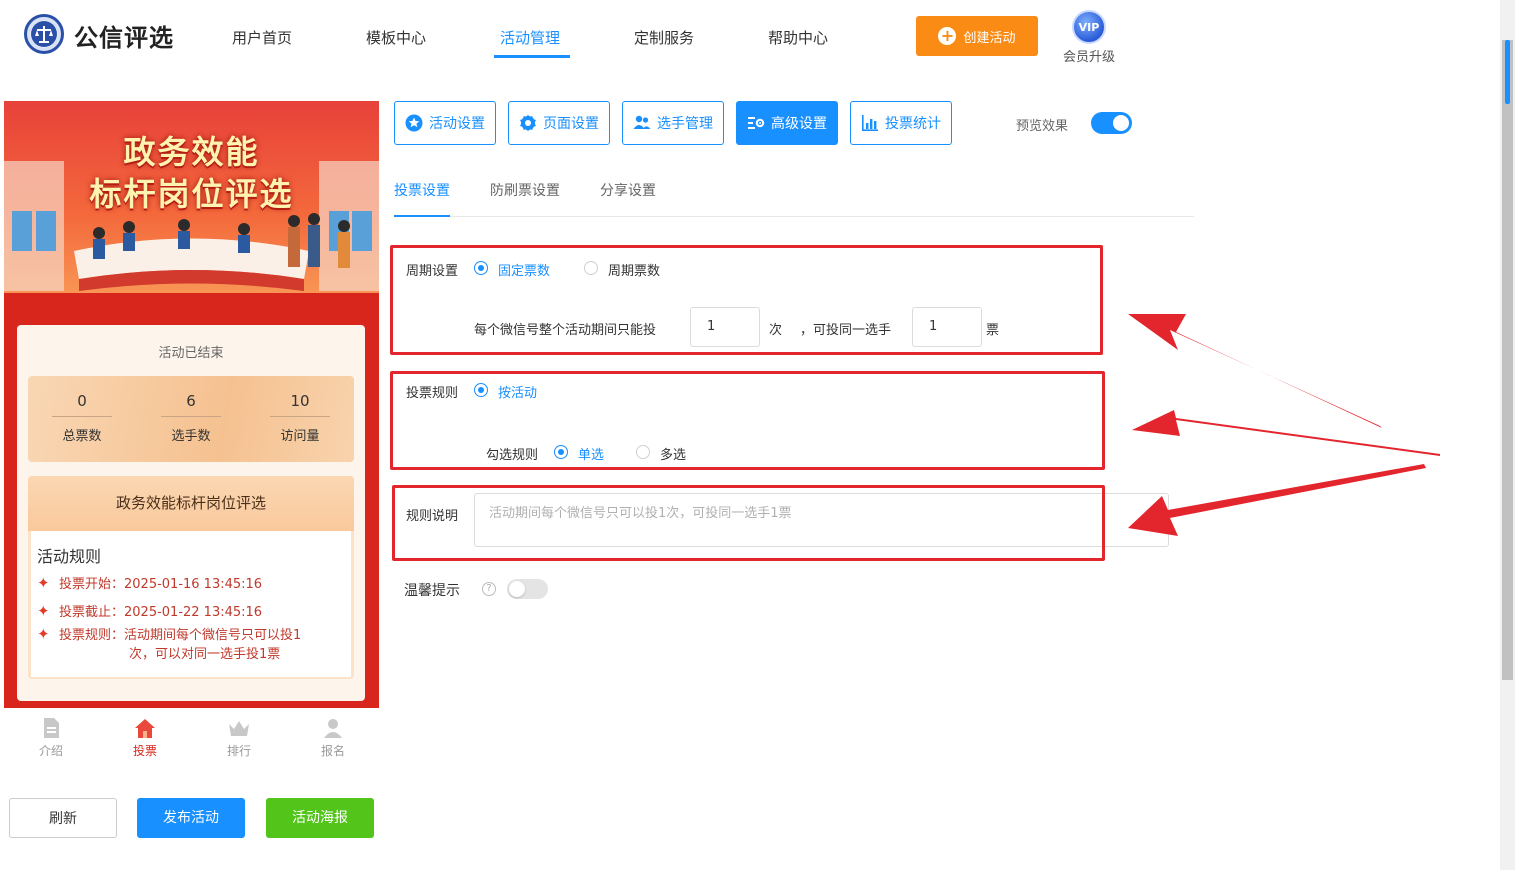  I want to click on rule-end-text: 投票截止：2025-01-22 13:45:16, so click(161, 612).